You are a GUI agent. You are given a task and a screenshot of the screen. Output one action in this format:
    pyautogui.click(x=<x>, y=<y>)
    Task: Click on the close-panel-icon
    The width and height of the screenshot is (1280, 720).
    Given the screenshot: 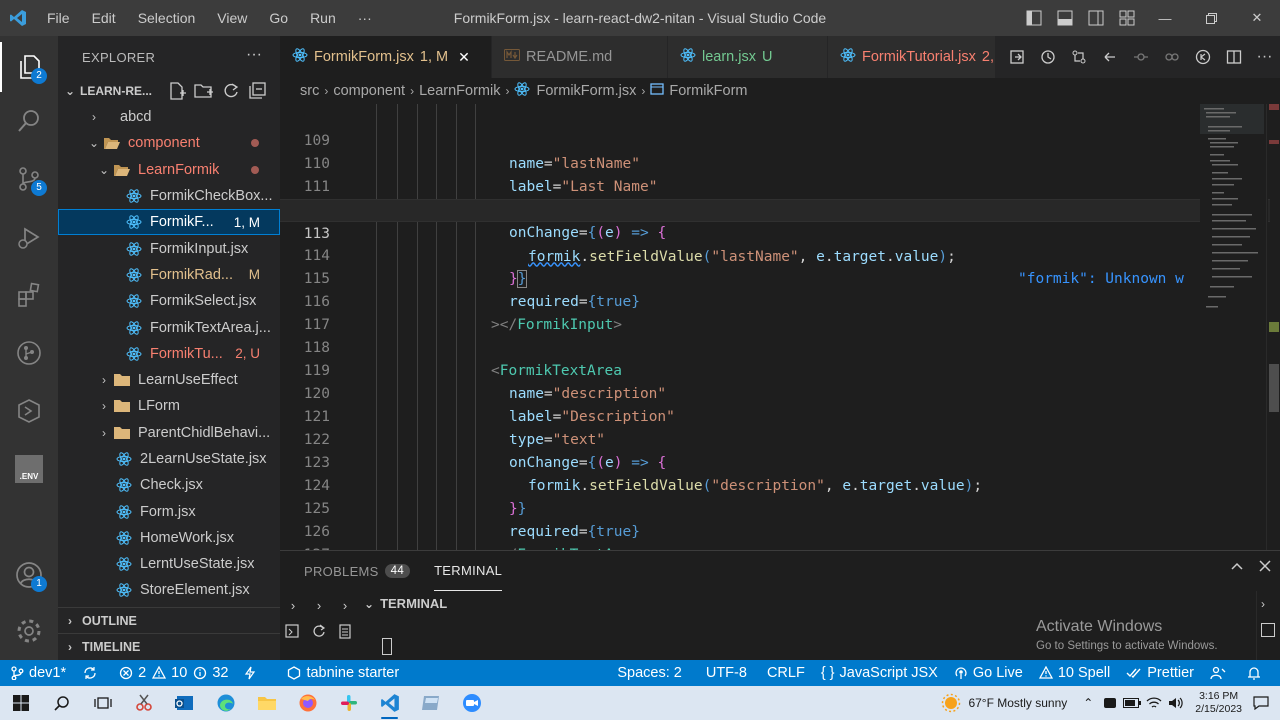 What is the action you would take?
    pyautogui.click(x=1265, y=568)
    